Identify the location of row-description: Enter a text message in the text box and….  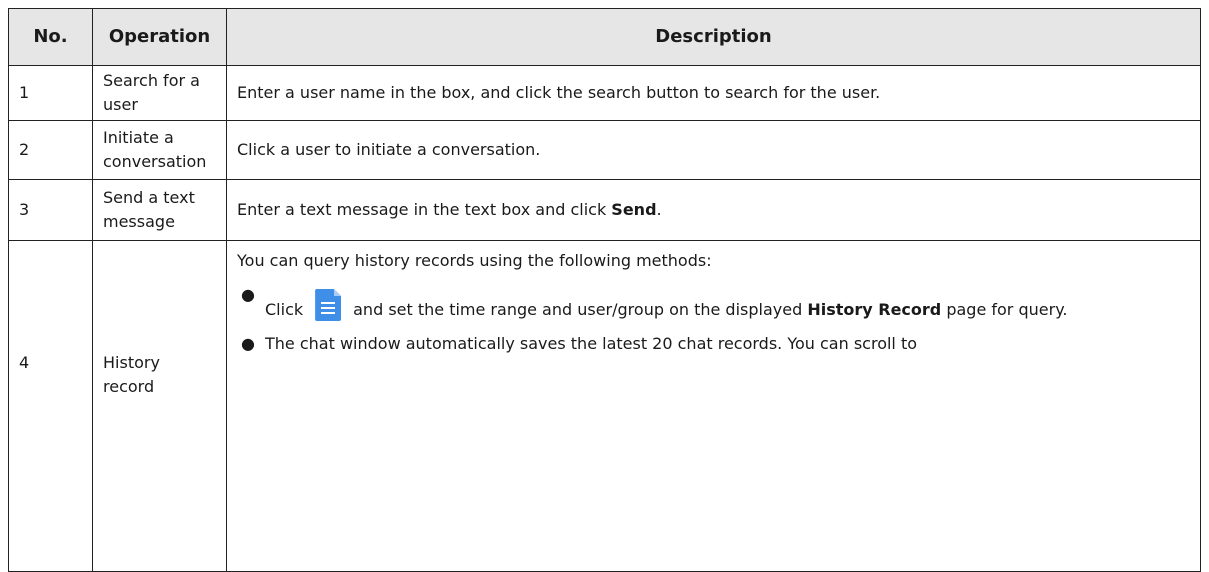
(713, 210).